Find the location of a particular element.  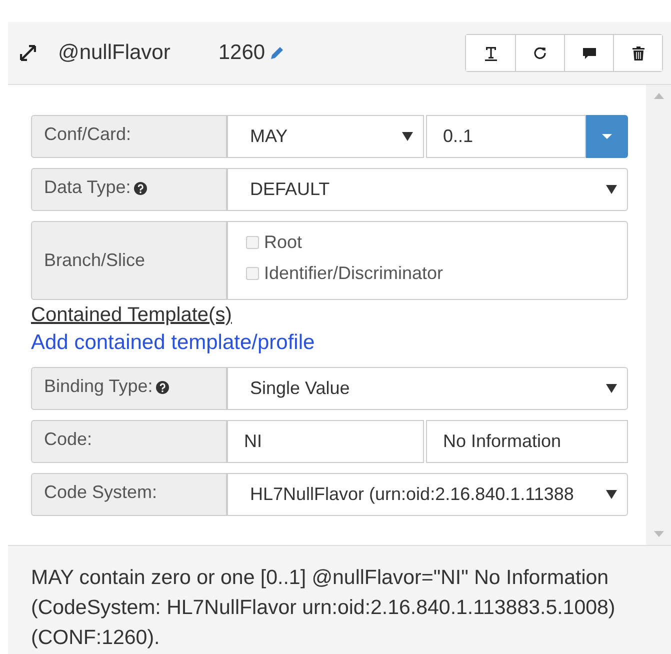

field-label: Binding Type: is located at coordinates (98, 386).